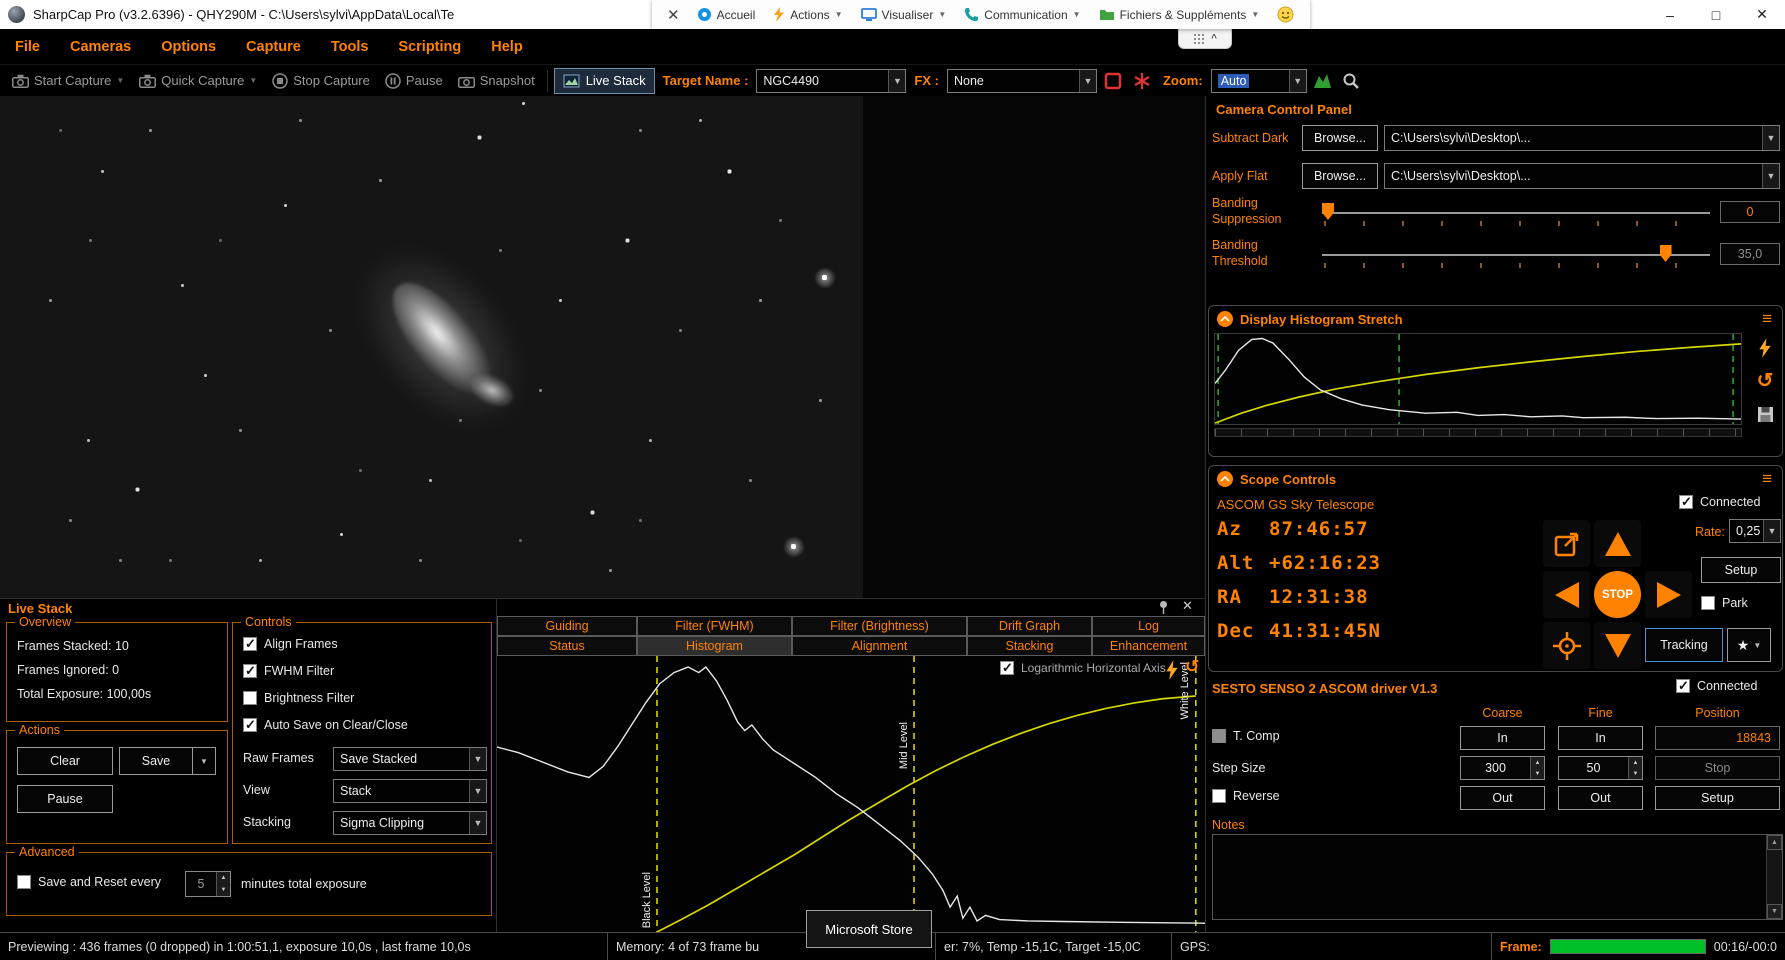 Image resolution: width=1785 pixels, height=960 pixels. What do you see at coordinates (65, 761) in the screenshot?
I see `clear-button: Clear` at bounding box center [65, 761].